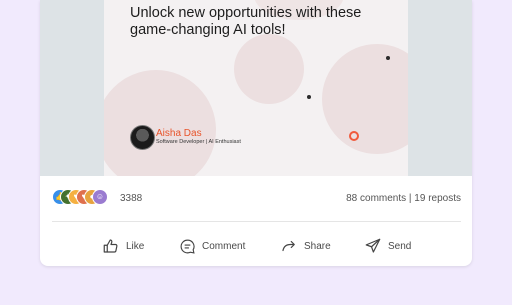 The image size is (512, 305). What do you see at coordinates (84, 198) in the screenshot?
I see `reaction-icons: 👍 ✦ ♥ ♥ ● ☺` at bounding box center [84, 198].